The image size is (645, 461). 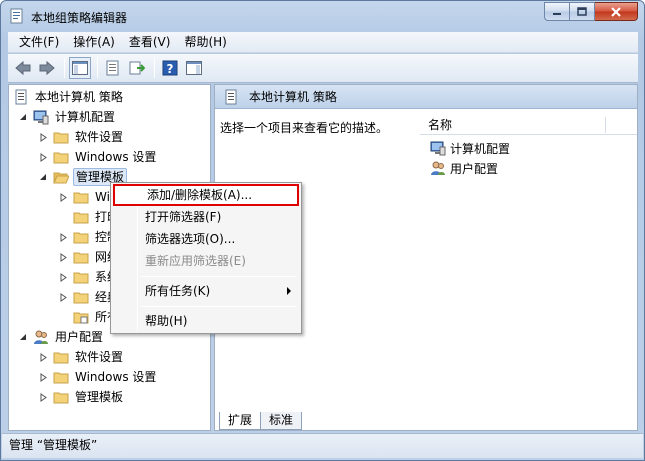 What do you see at coordinates (464, 168) in the screenshot?
I see `list-item-user-config: 用户配置` at bounding box center [464, 168].